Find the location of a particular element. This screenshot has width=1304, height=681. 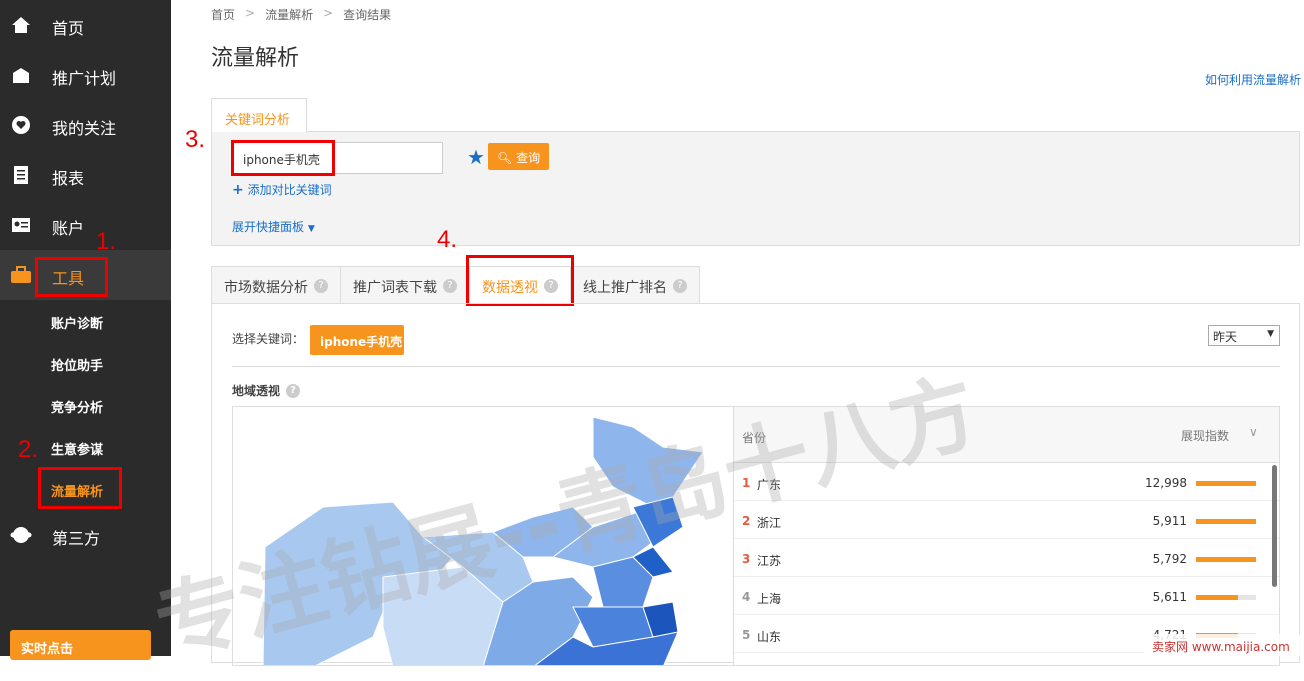

row-rank: 1 is located at coordinates (746, 483).